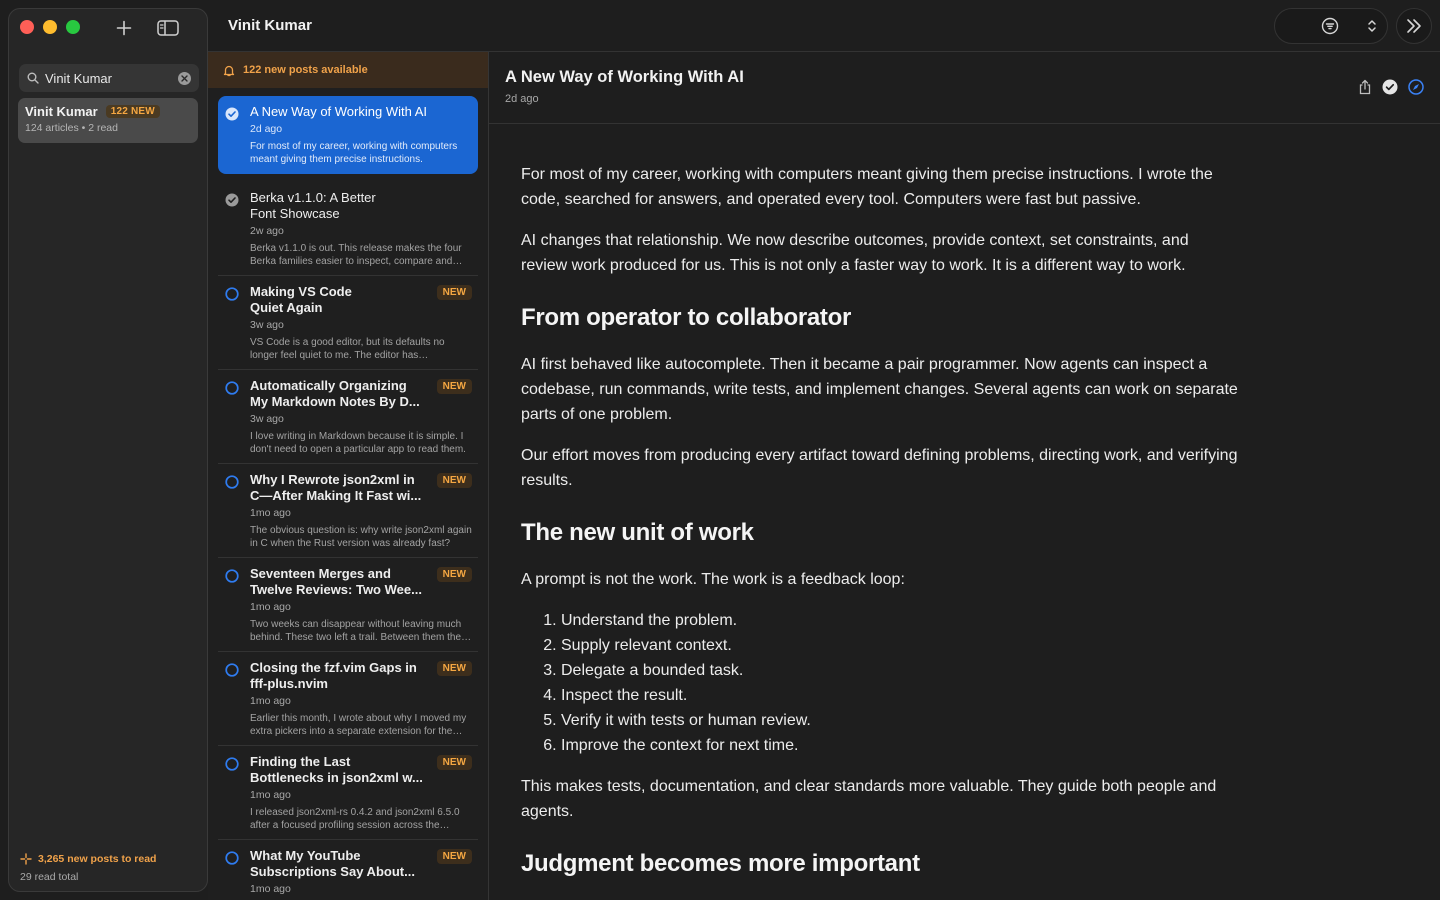 Image resolution: width=1440 pixels, height=900 pixels. What do you see at coordinates (900, 745) in the screenshot?
I see `list-item: Improve the context for next time.` at bounding box center [900, 745].